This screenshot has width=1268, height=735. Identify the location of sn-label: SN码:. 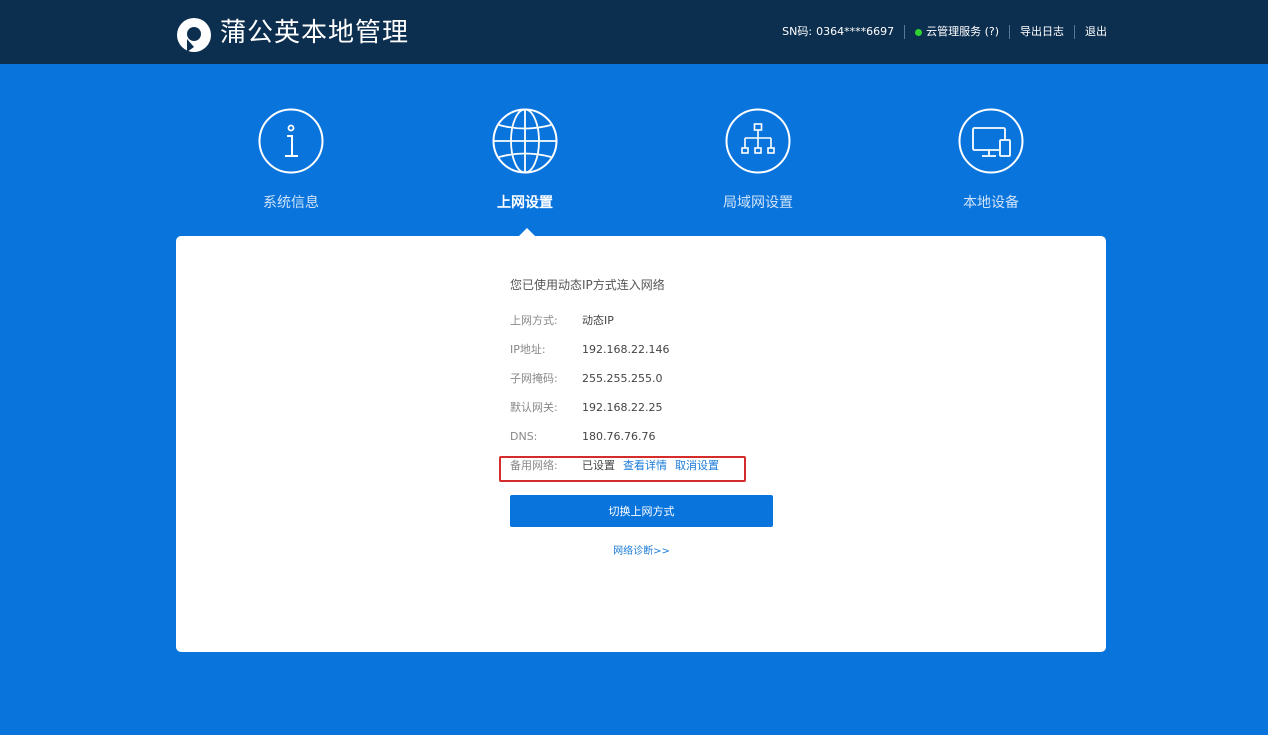
(797, 31).